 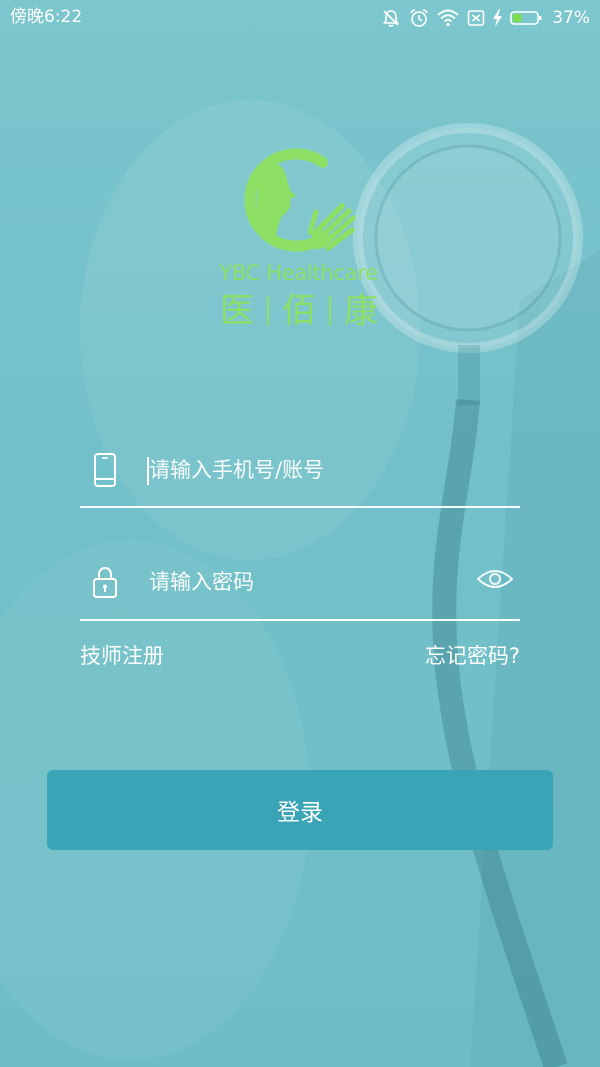 What do you see at coordinates (298, 273) in the screenshot?
I see `brand-name-english: YBC Healthcare` at bounding box center [298, 273].